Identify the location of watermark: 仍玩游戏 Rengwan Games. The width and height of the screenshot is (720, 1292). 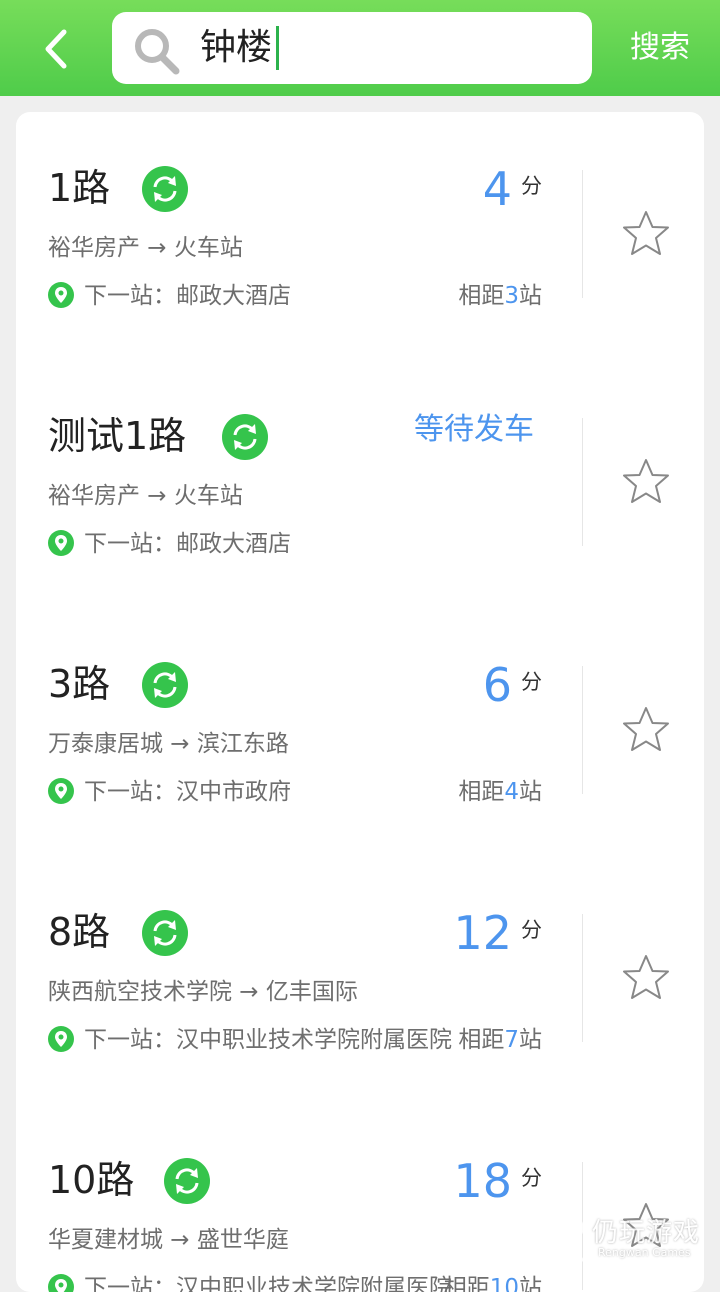
(625, 1240).